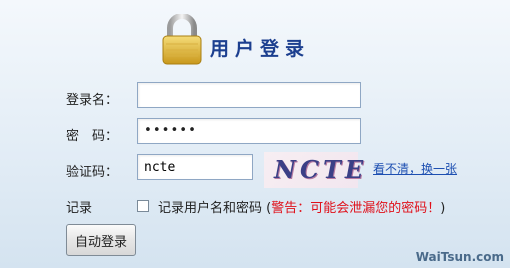  Describe the element at coordinates (92, 100) in the screenshot. I see `username-label: 登录名：` at that location.